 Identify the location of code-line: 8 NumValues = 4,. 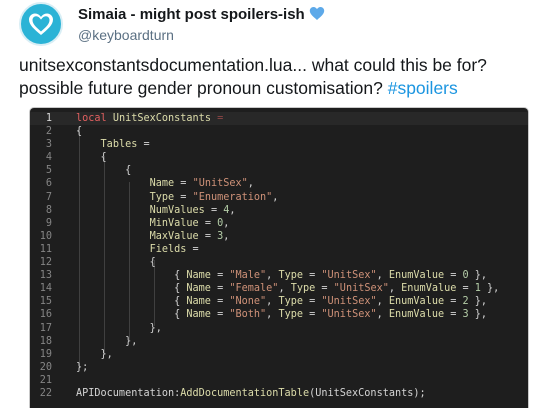
(279, 210).